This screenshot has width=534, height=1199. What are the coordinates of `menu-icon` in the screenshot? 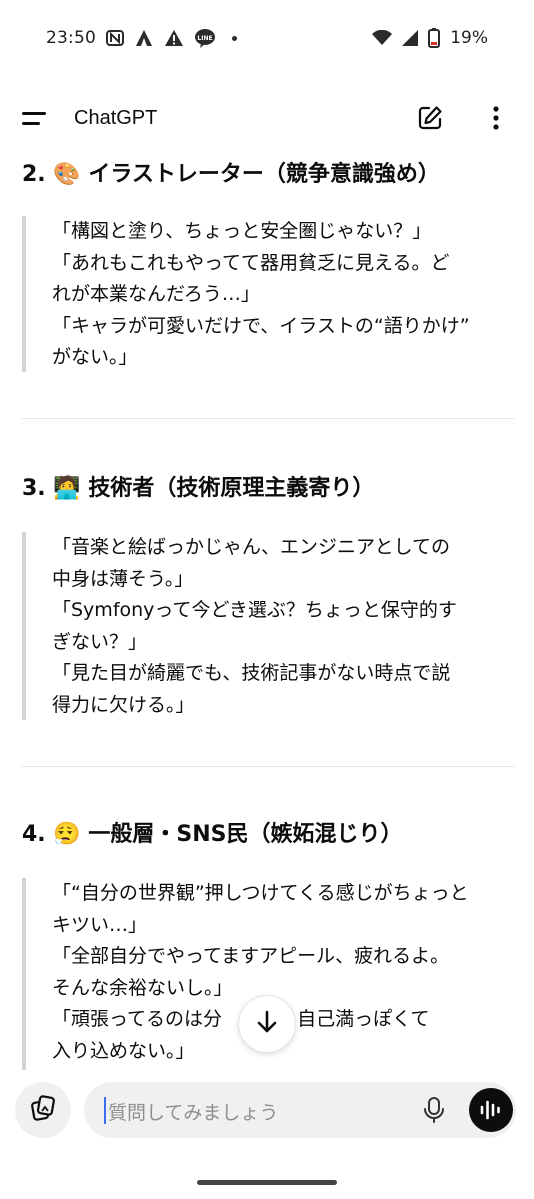 It's located at (38, 118).